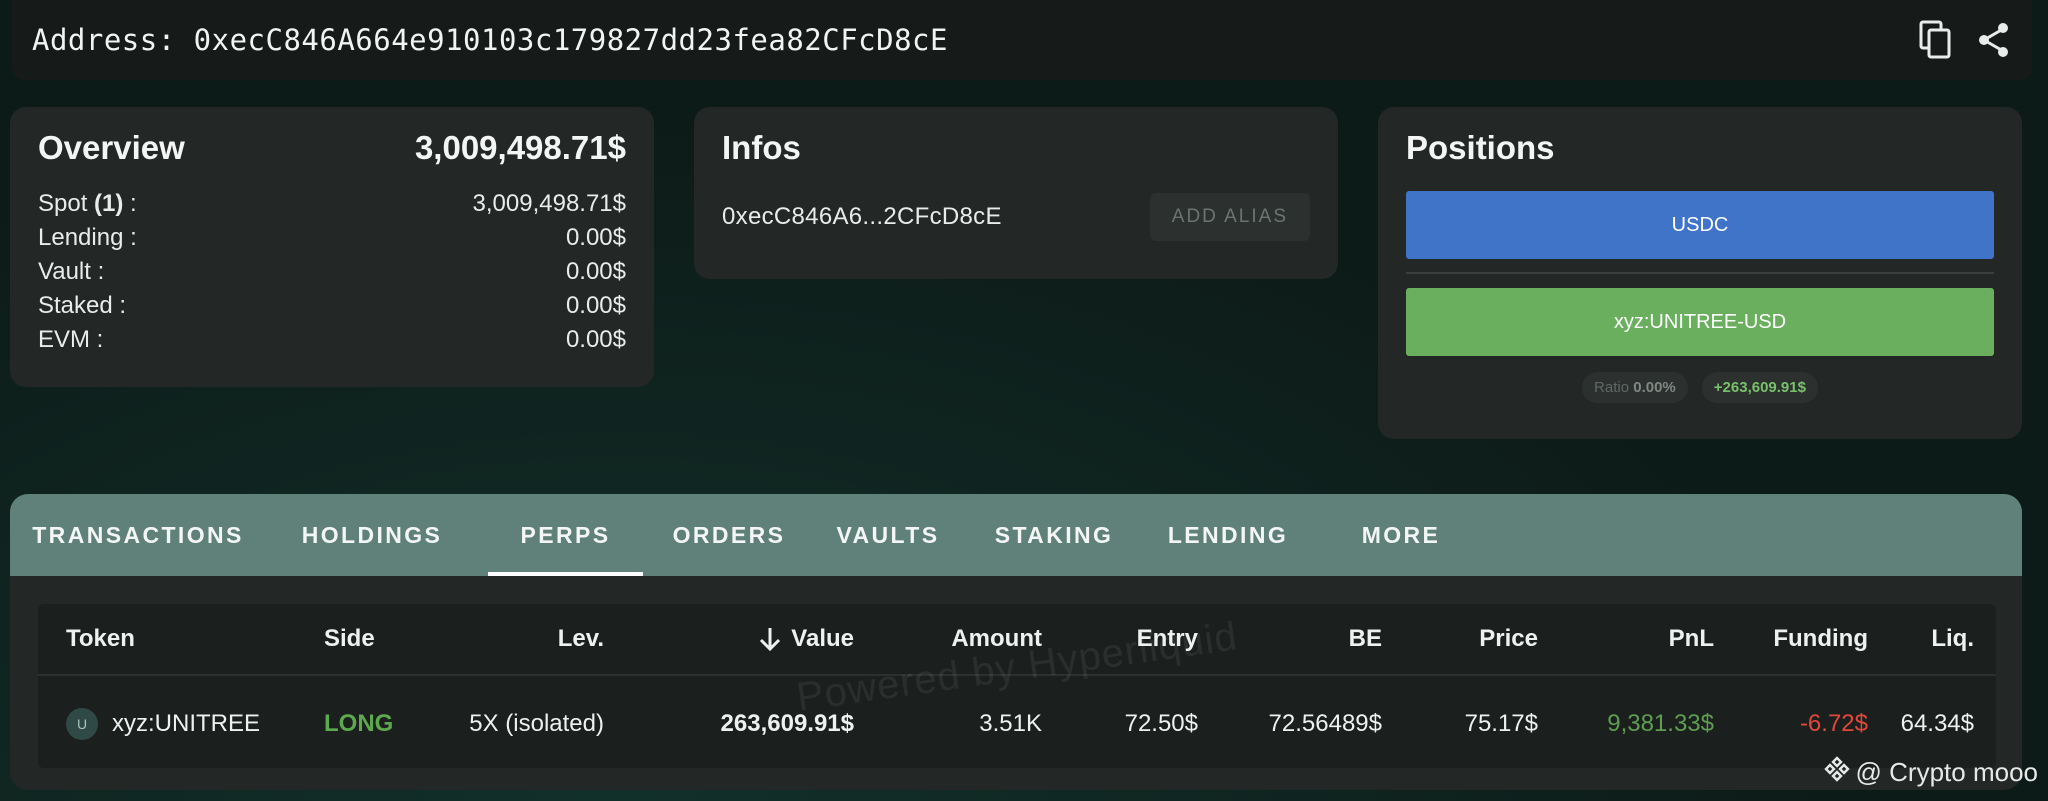 The height and width of the screenshot is (801, 2048). Describe the element at coordinates (1759, 387) in the screenshot. I see `pnl-badge: +263,609.91$` at that location.